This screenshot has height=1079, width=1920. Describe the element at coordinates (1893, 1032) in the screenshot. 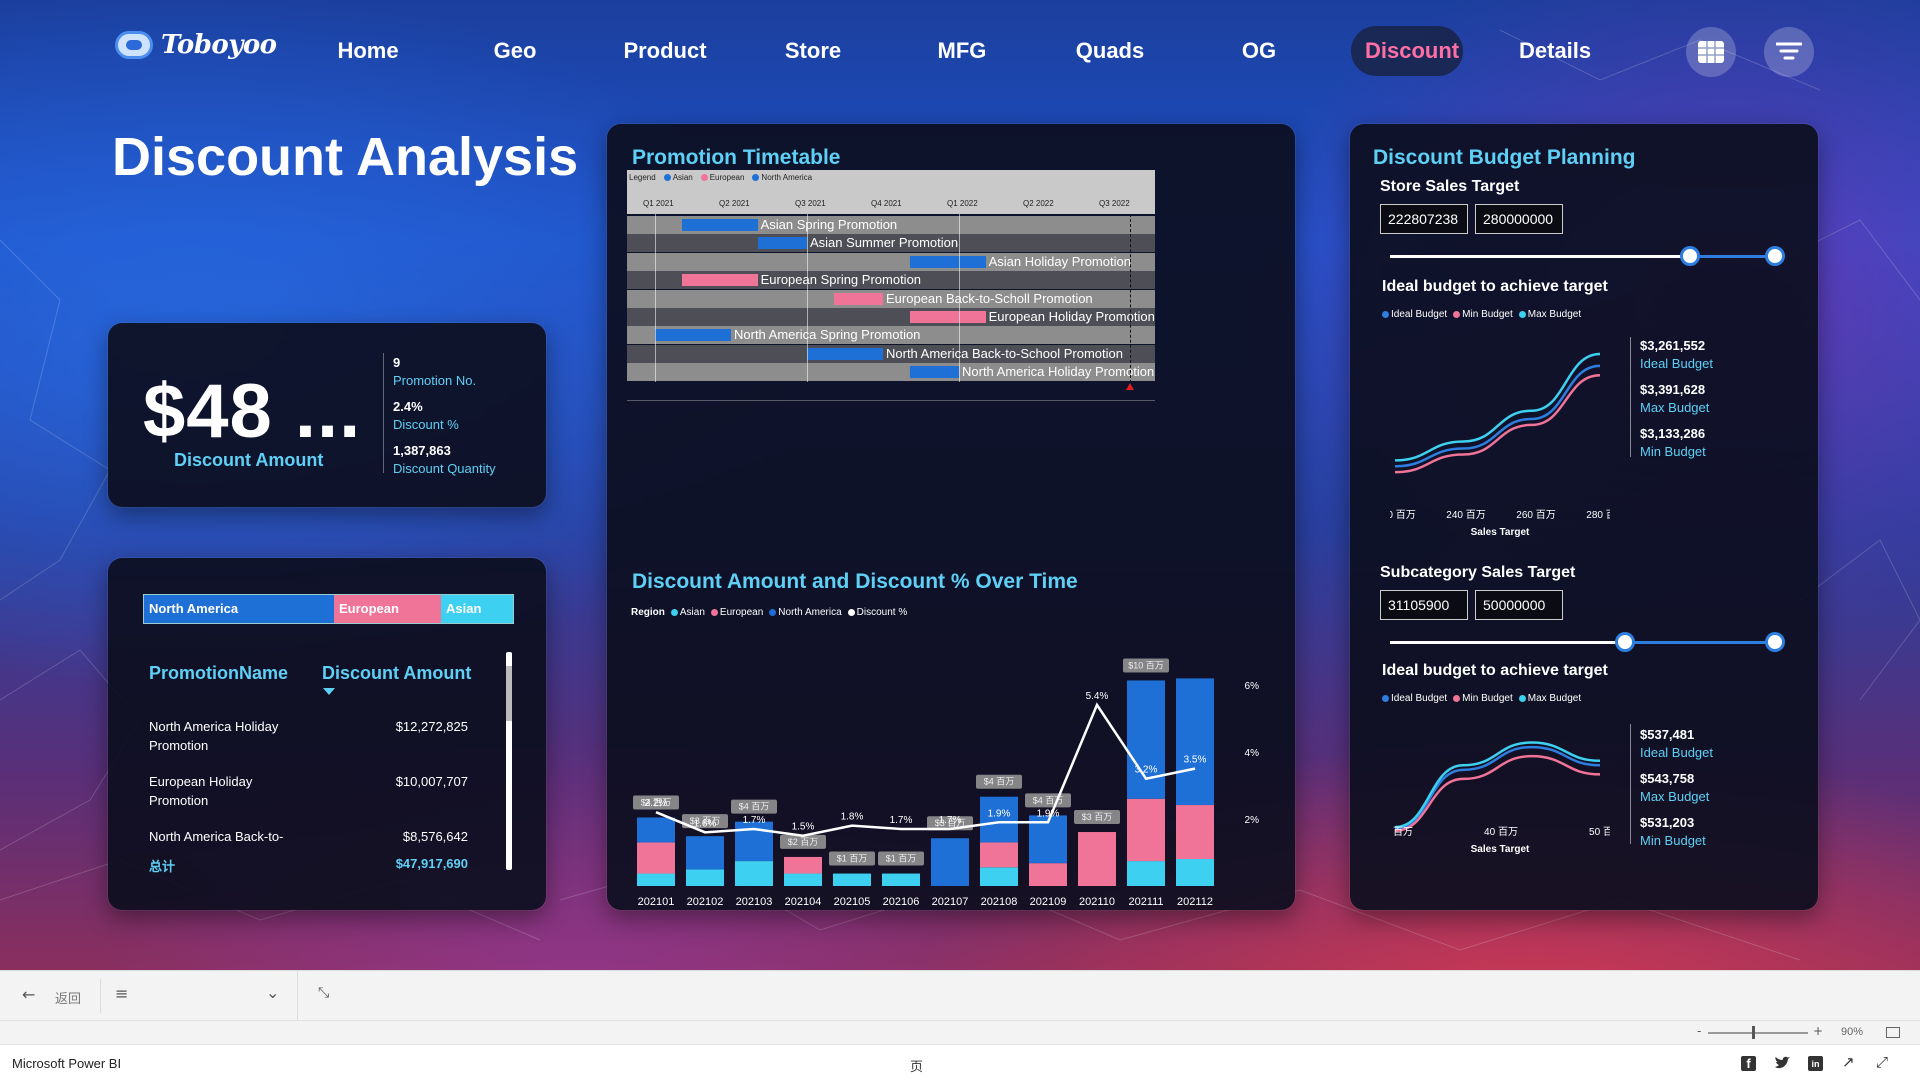

I see `fit-to-page-icon` at that location.